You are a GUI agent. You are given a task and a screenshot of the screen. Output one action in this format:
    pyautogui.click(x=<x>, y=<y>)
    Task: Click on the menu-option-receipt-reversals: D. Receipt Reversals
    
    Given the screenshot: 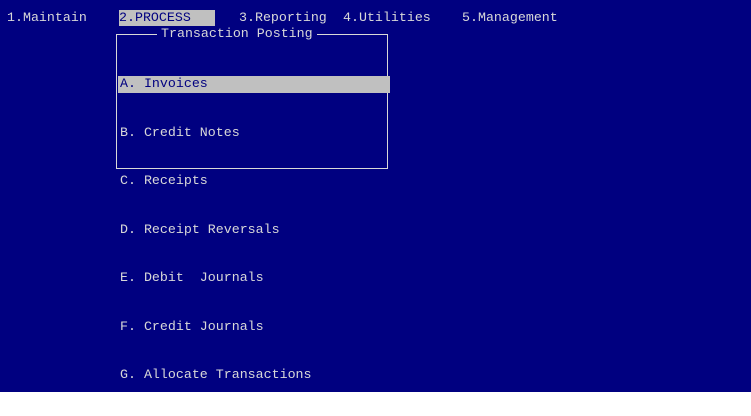 What is the action you would take?
    pyautogui.click(x=252, y=230)
    